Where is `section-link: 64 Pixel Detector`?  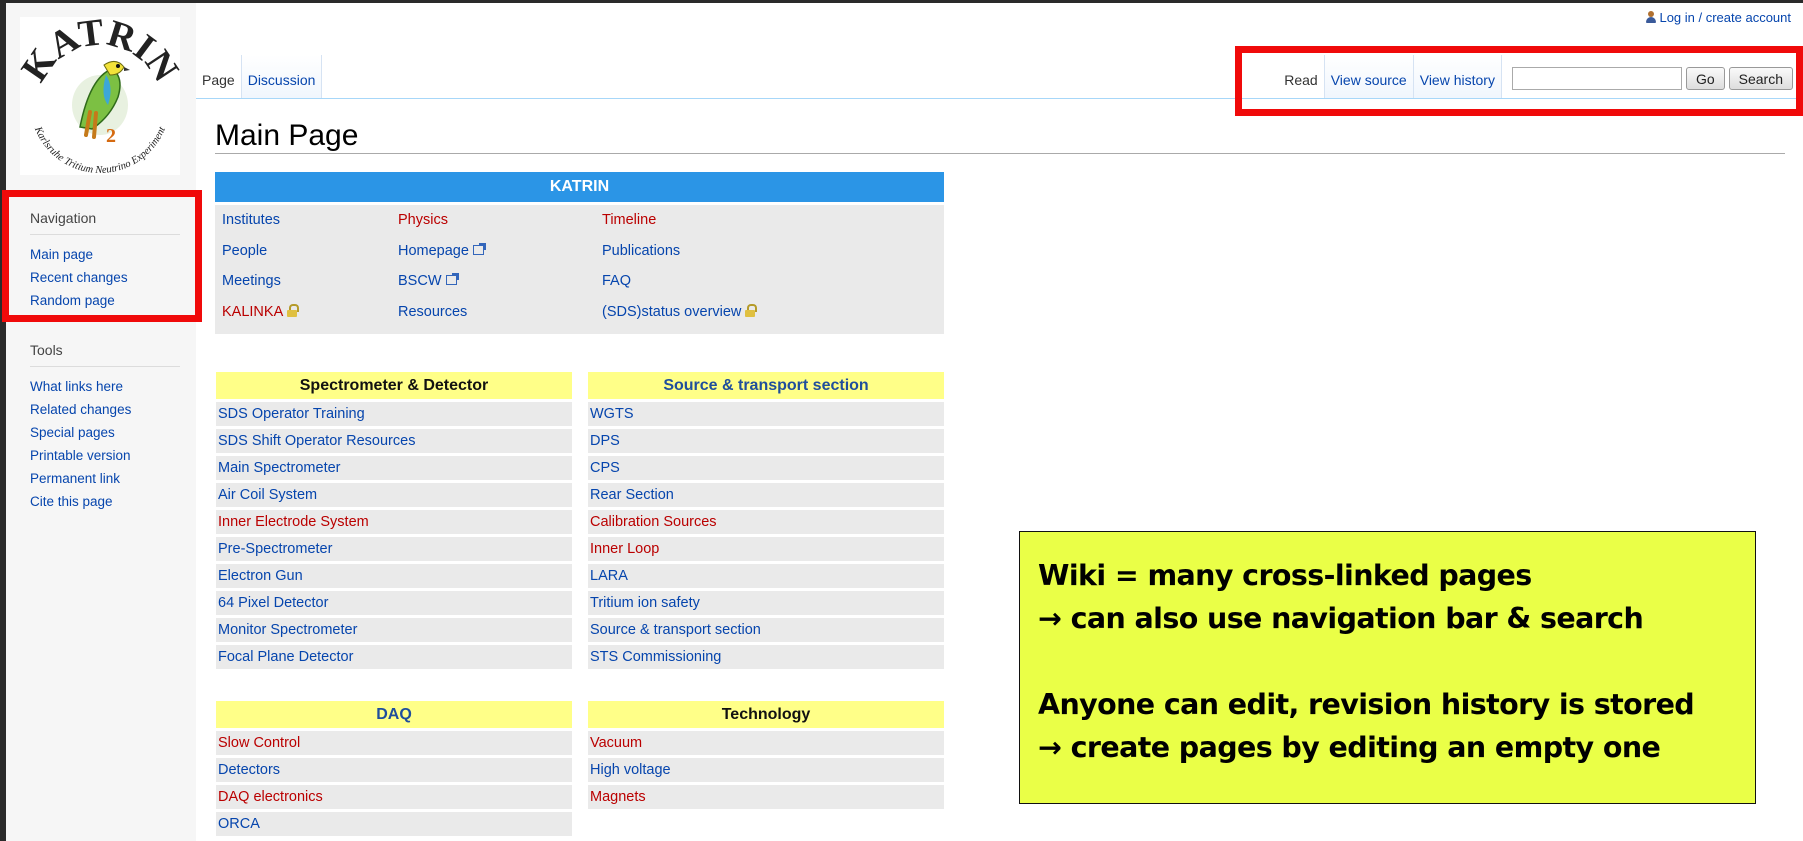 section-link: 64 Pixel Detector is located at coordinates (394, 603).